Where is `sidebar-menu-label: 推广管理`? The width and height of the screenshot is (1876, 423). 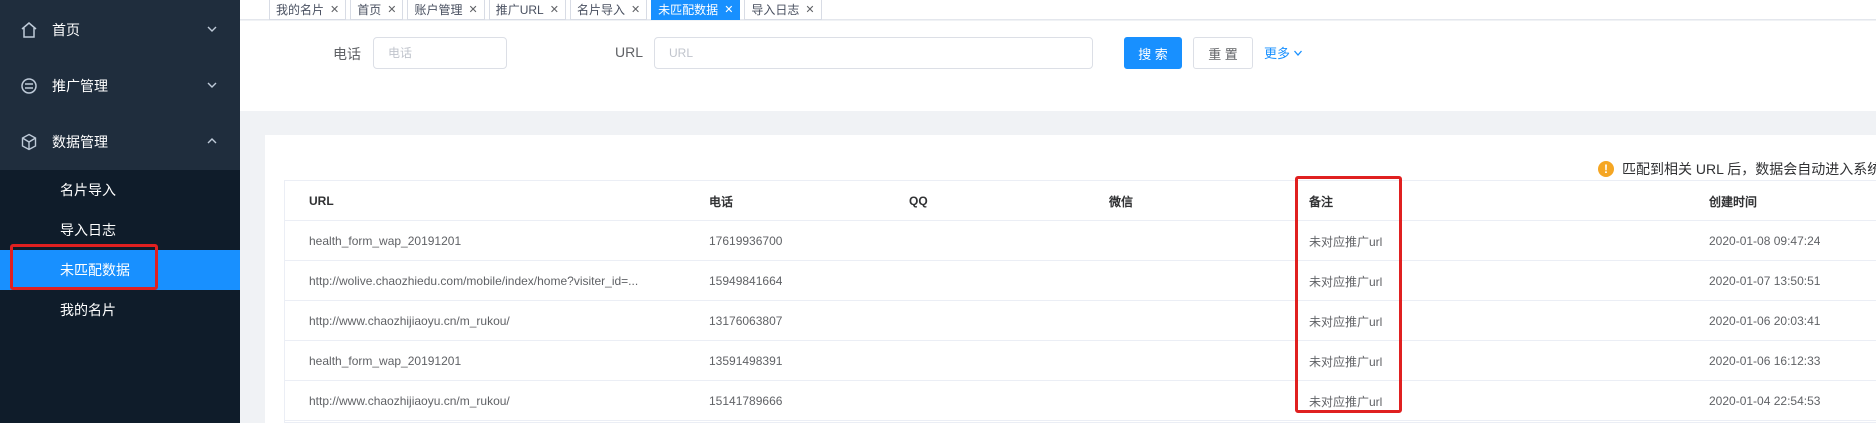
sidebar-menu-label: 推广管理 is located at coordinates (80, 86).